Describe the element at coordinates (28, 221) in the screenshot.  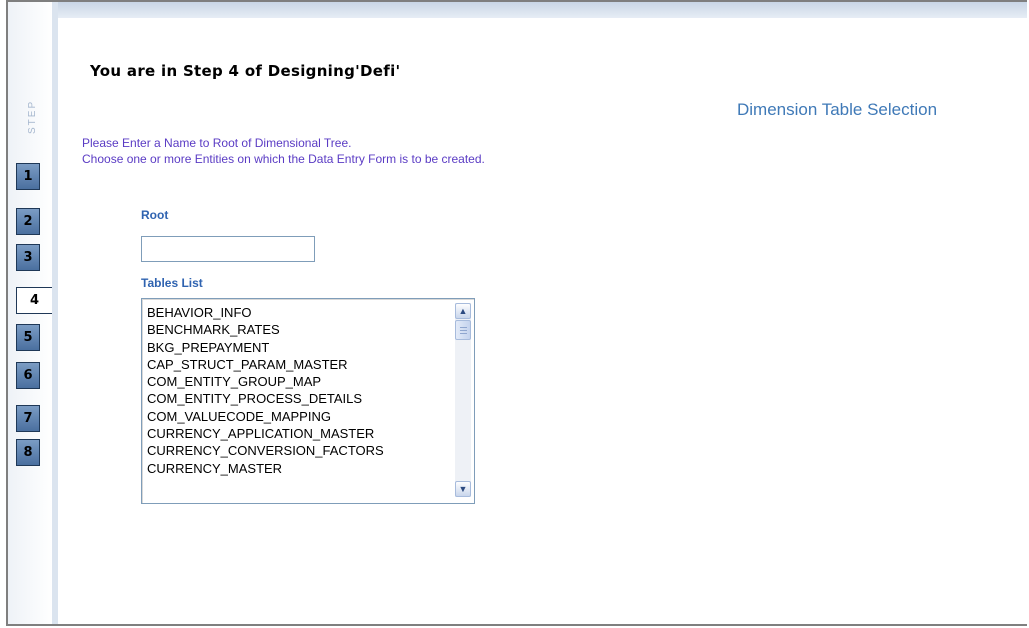
I see `step-tab-2: 2` at that location.